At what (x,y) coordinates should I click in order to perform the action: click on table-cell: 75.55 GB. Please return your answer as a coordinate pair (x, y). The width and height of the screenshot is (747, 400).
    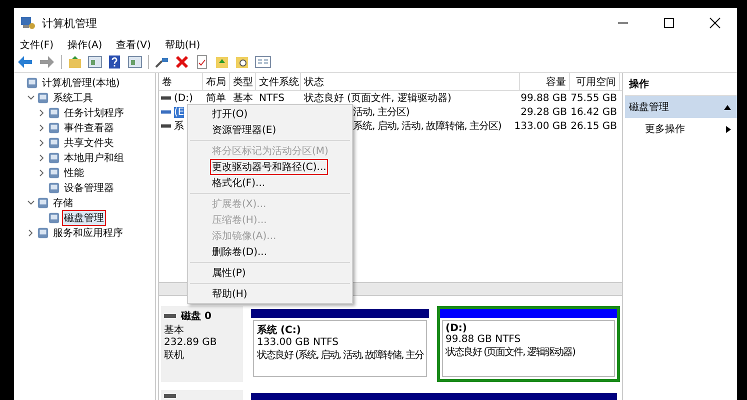
    Looking at the image, I should click on (593, 98).